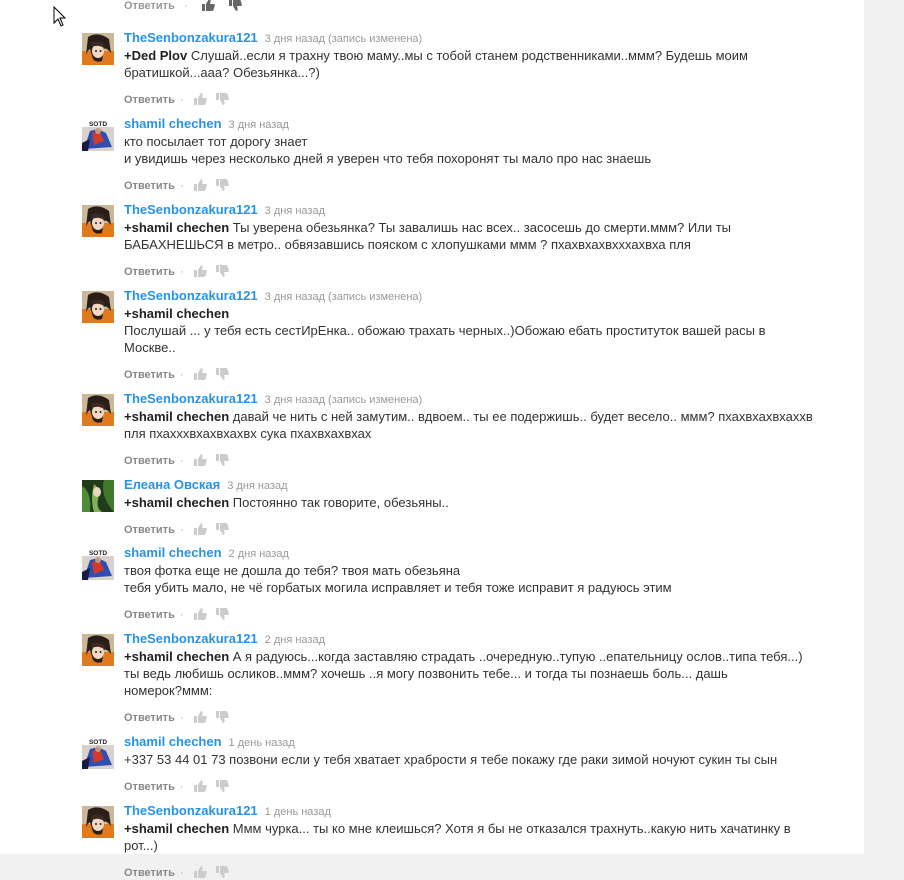 Image resolution: width=904 pixels, height=880 pixels. Describe the element at coordinates (172, 484) in the screenshot. I see `author-link: Елеана Овская` at that location.